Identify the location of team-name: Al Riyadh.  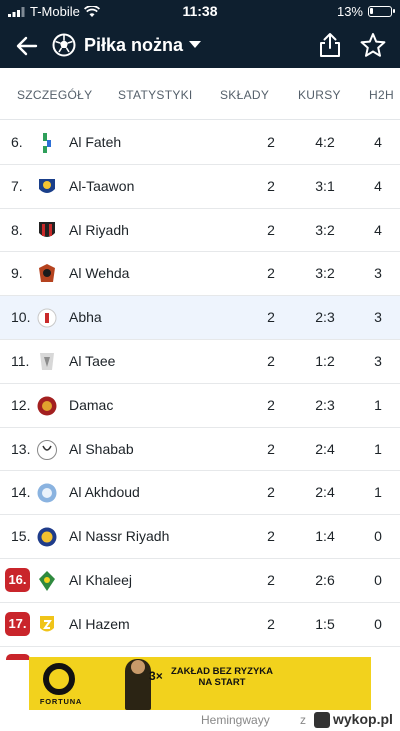
(99, 229).